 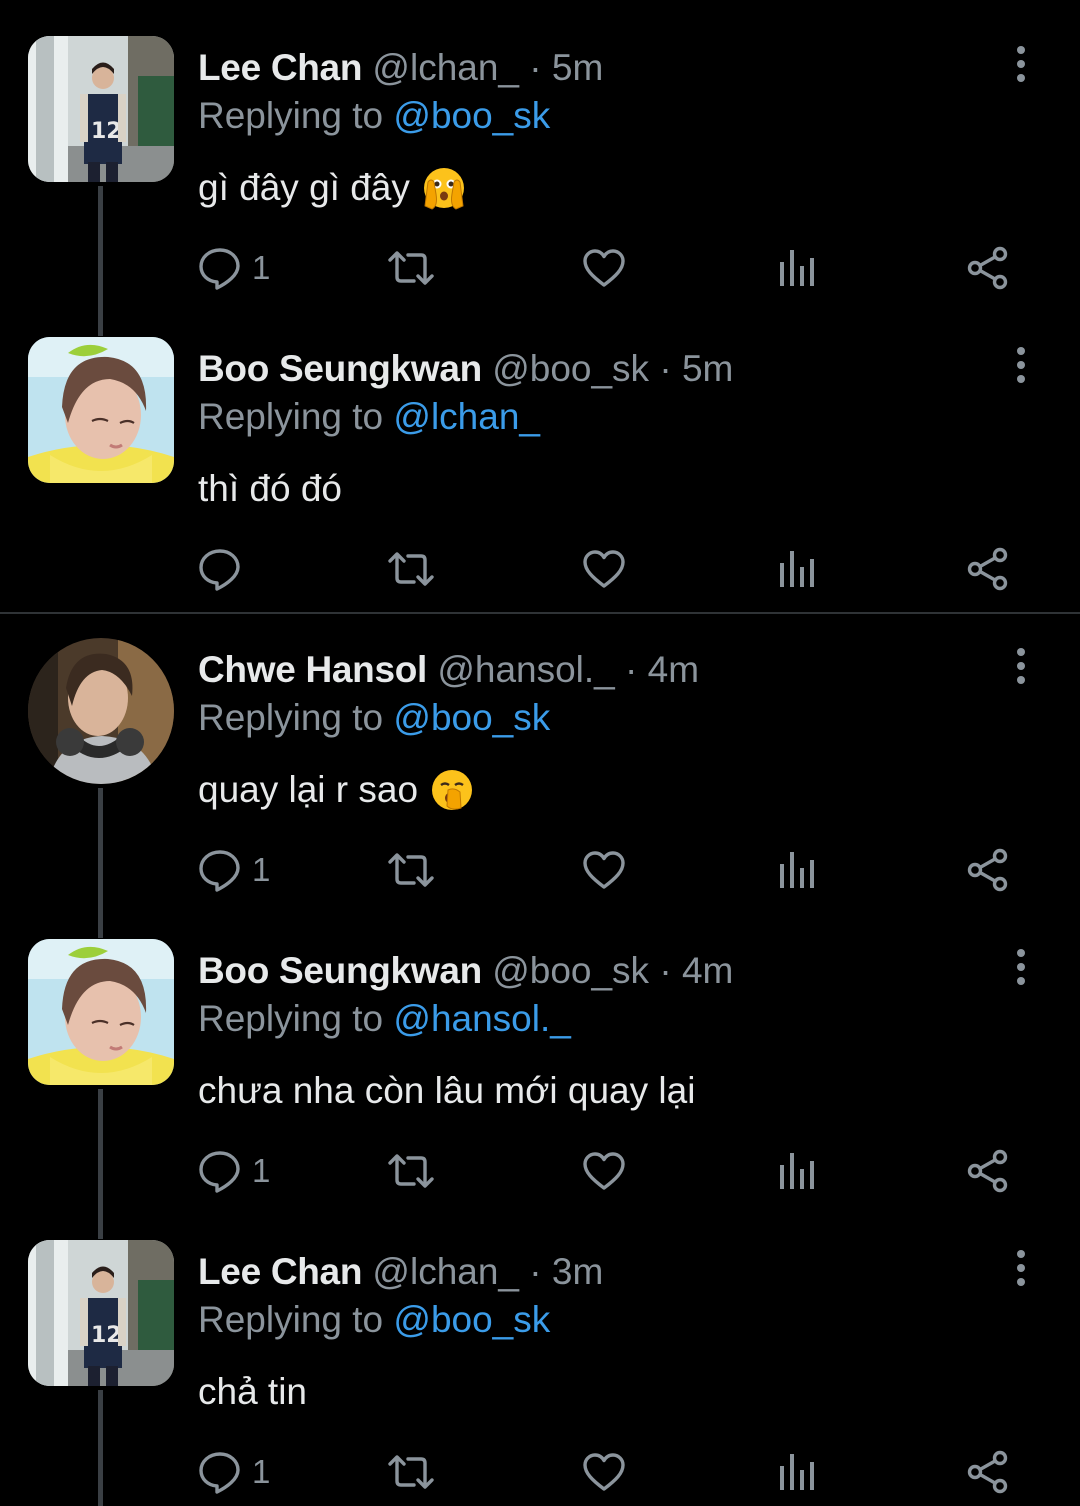 I want to click on replying-to: Replying to @hansol._, so click(x=384, y=1019).